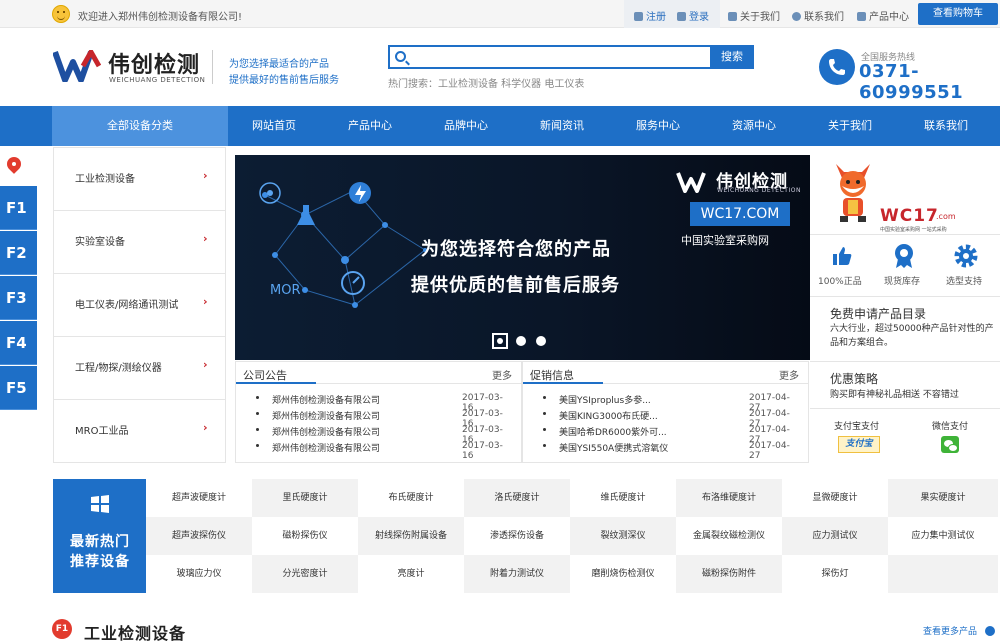 The image size is (1000, 644). I want to click on carousel-dot-active, so click(500, 341).